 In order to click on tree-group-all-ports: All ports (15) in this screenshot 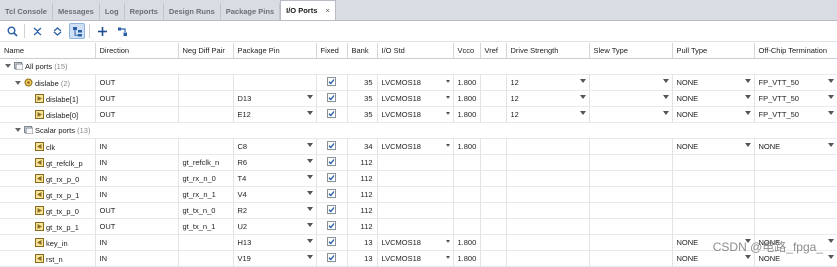, I will do `click(418, 66)`.